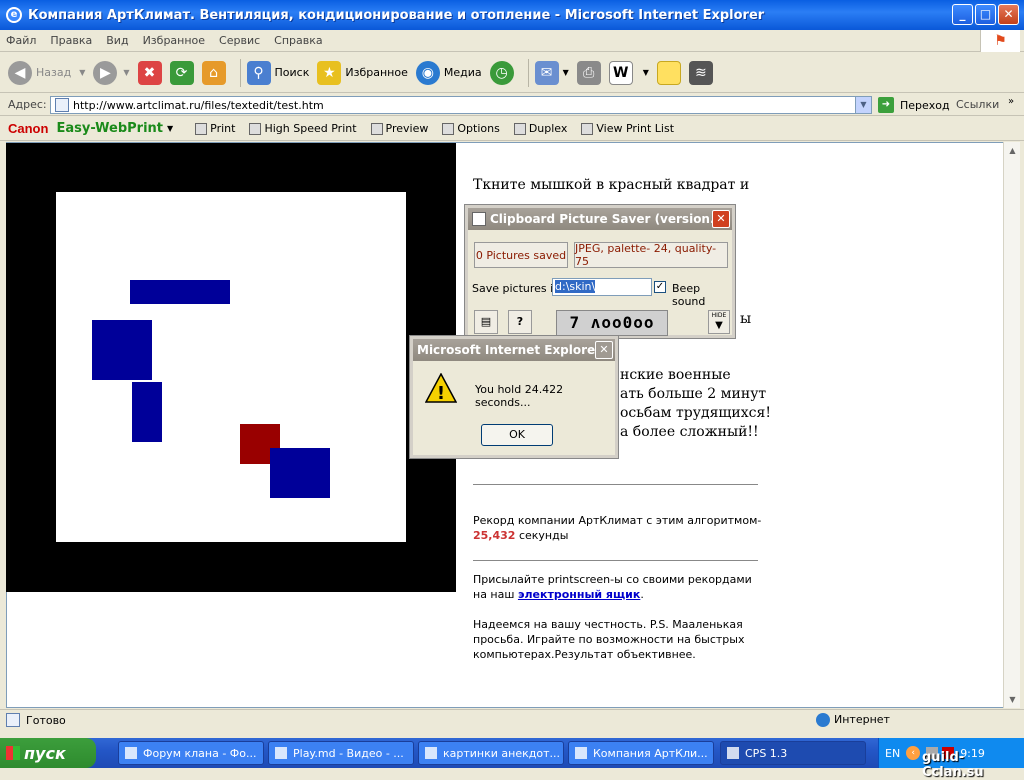 This screenshot has height=780, width=1024. I want to click on status-text: Готово, so click(46, 720).